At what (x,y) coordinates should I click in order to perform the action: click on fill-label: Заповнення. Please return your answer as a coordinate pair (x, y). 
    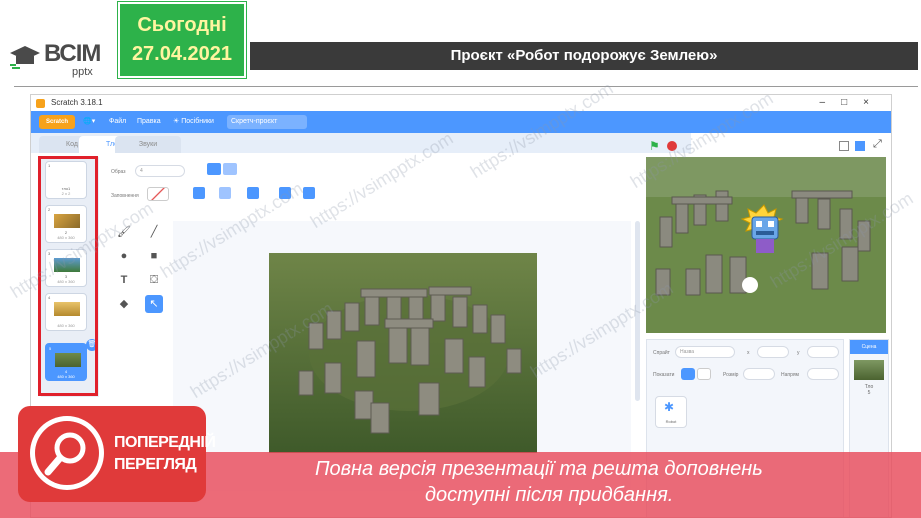
    Looking at the image, I should click on (125, 196).